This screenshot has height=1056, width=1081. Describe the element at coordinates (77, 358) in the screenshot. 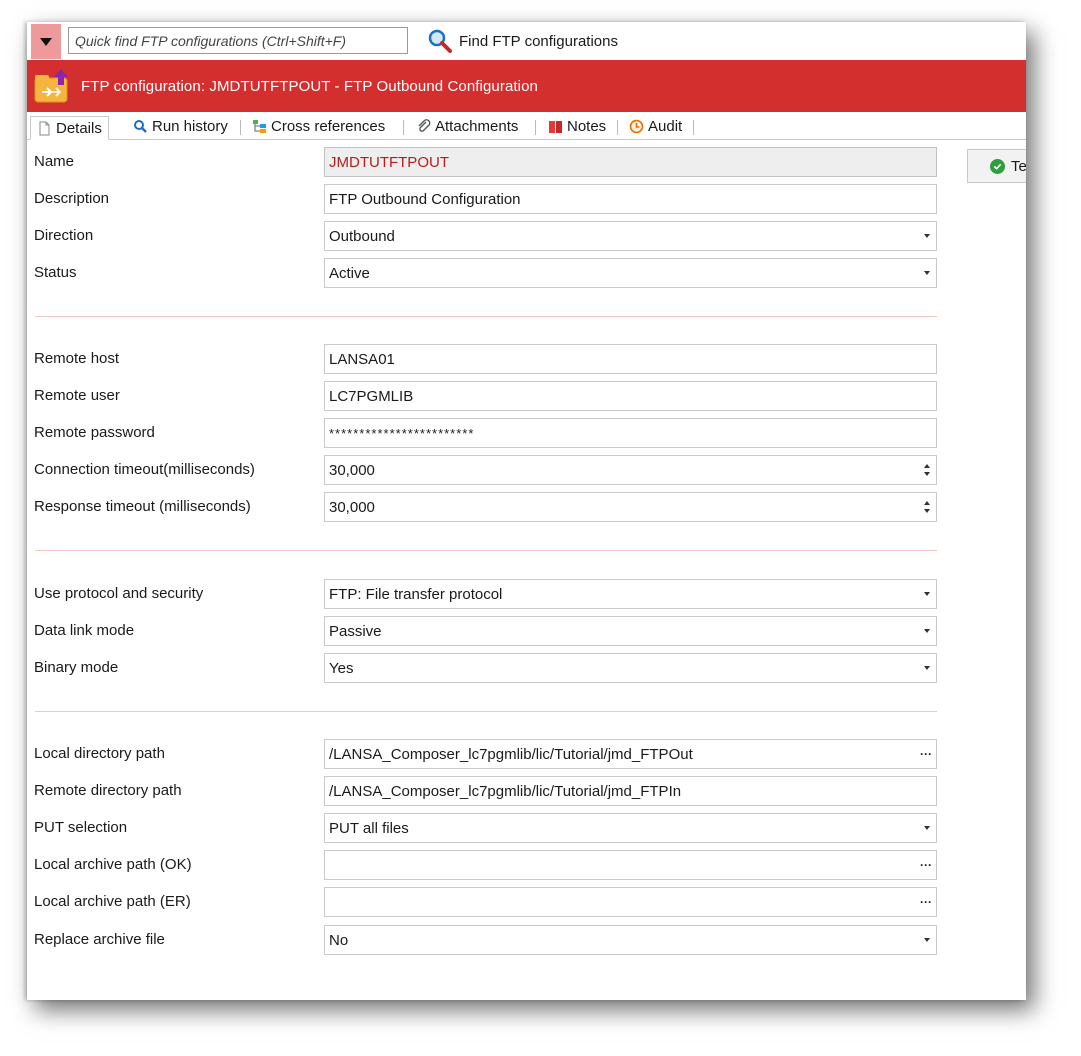

I see `remote-host-label: Remote host` at that location.